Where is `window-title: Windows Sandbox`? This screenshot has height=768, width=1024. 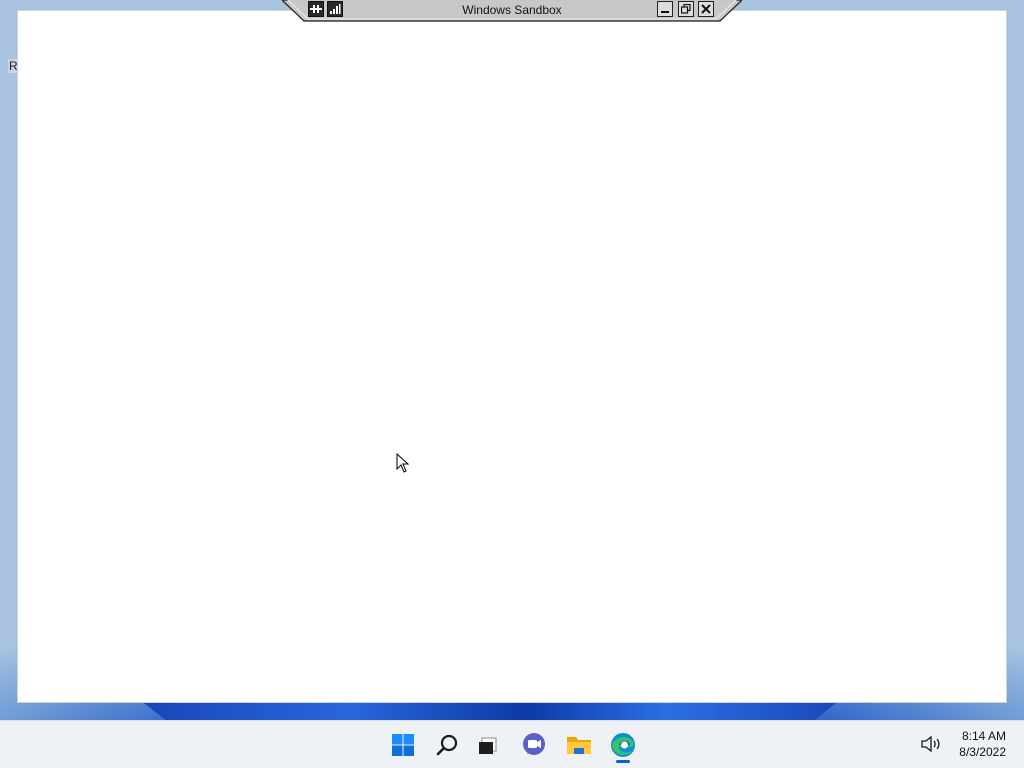 window-title: Windows Sandbox is located at coordinates (512, 10).